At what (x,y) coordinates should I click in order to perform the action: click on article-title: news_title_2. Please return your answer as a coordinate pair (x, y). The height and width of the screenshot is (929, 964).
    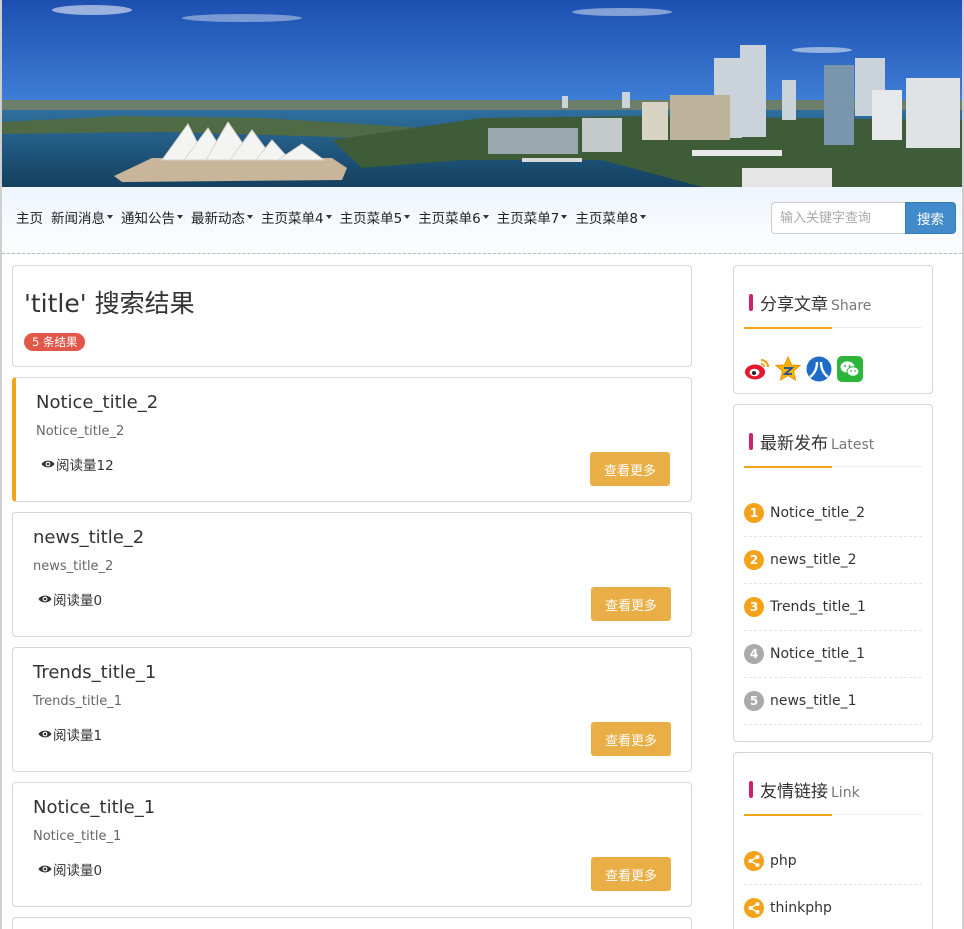
    Looking at the image, I should click on (88, 537).